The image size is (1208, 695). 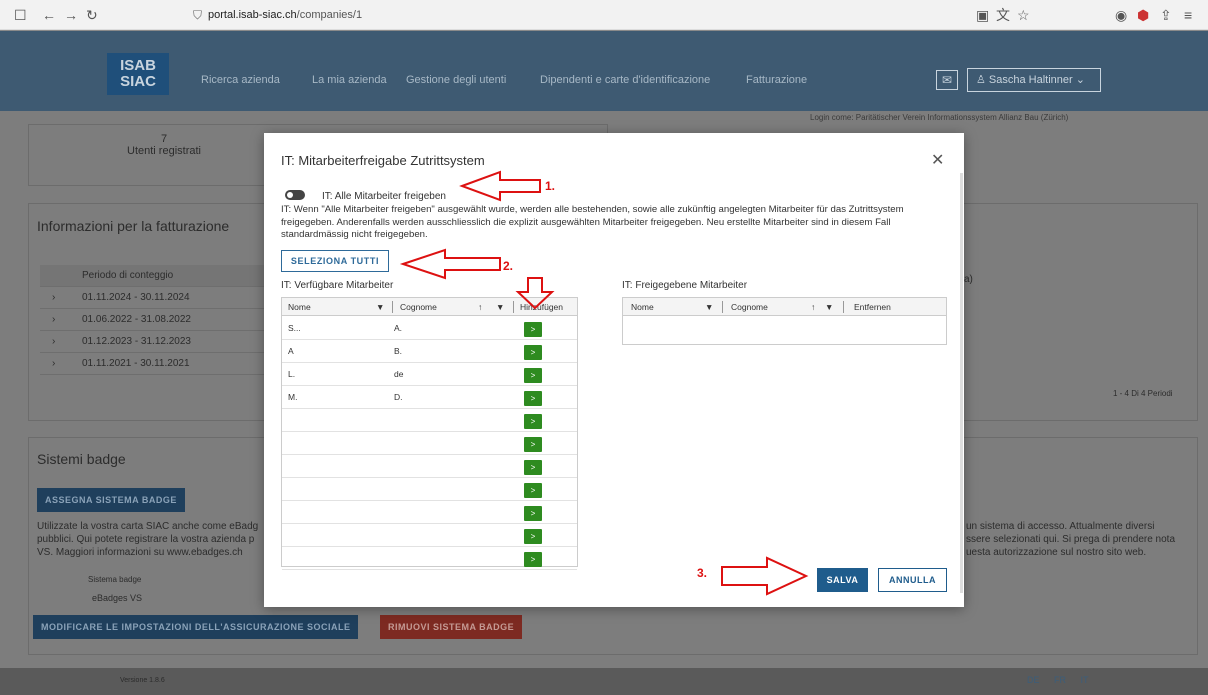 What do you see at coordinates (384, 196) in the screenshot?
I see `release-all-label: IT: Alle Mitarbeiter freigeben` at bounding box center [384, 196].